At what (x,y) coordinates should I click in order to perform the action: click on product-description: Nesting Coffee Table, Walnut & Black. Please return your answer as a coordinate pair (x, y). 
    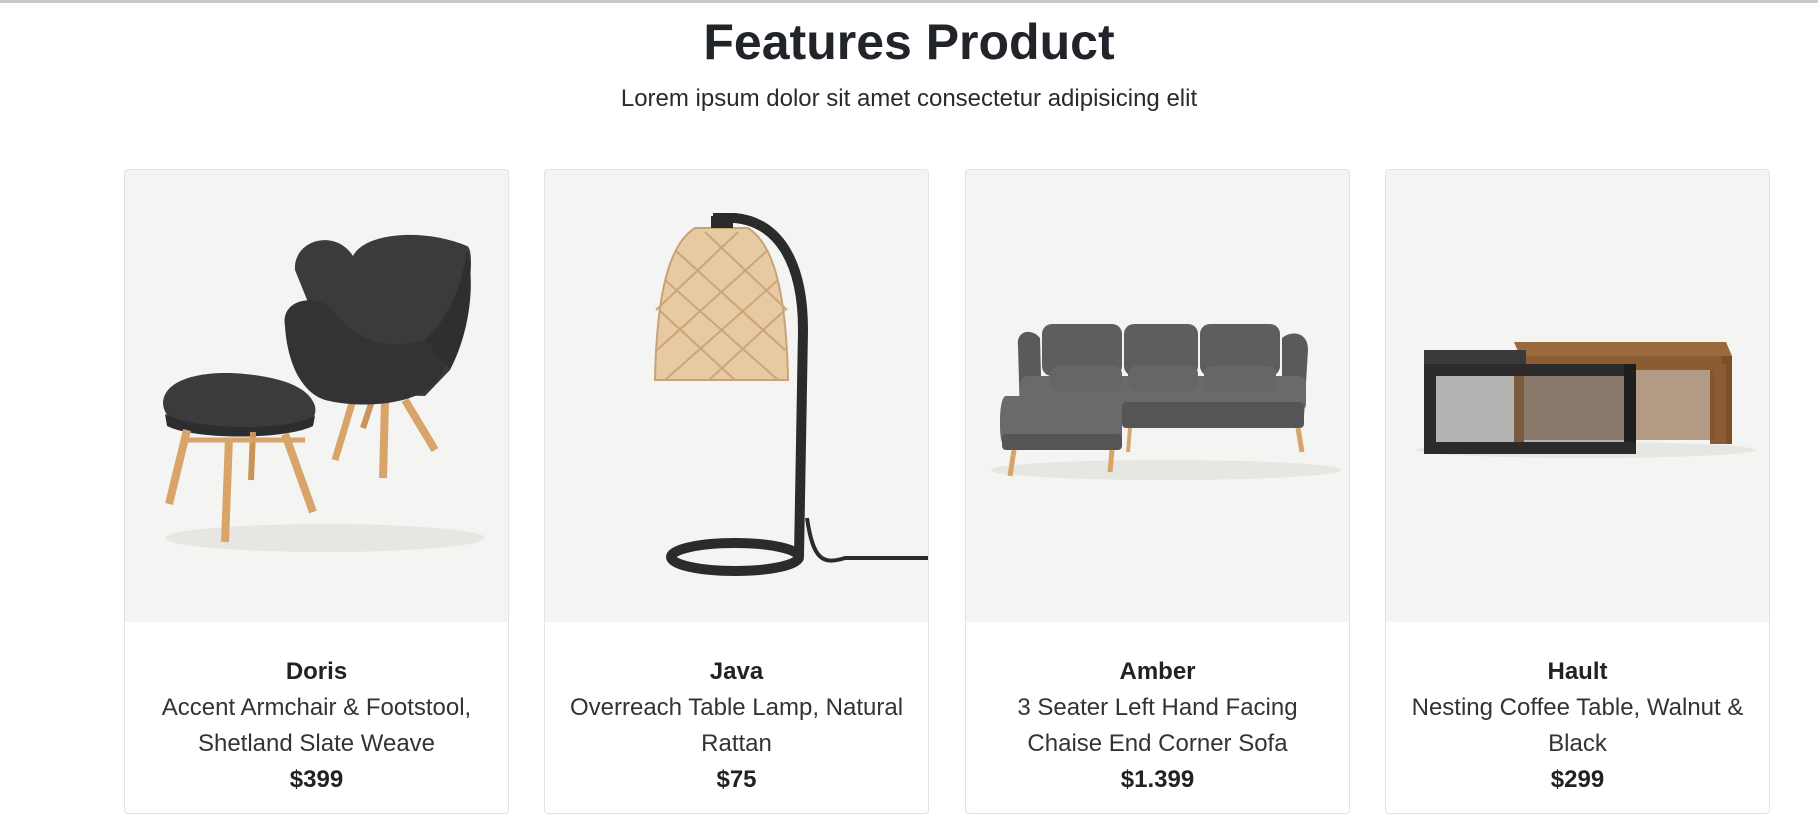
    Looking at the image, I should click on (1577, 725).